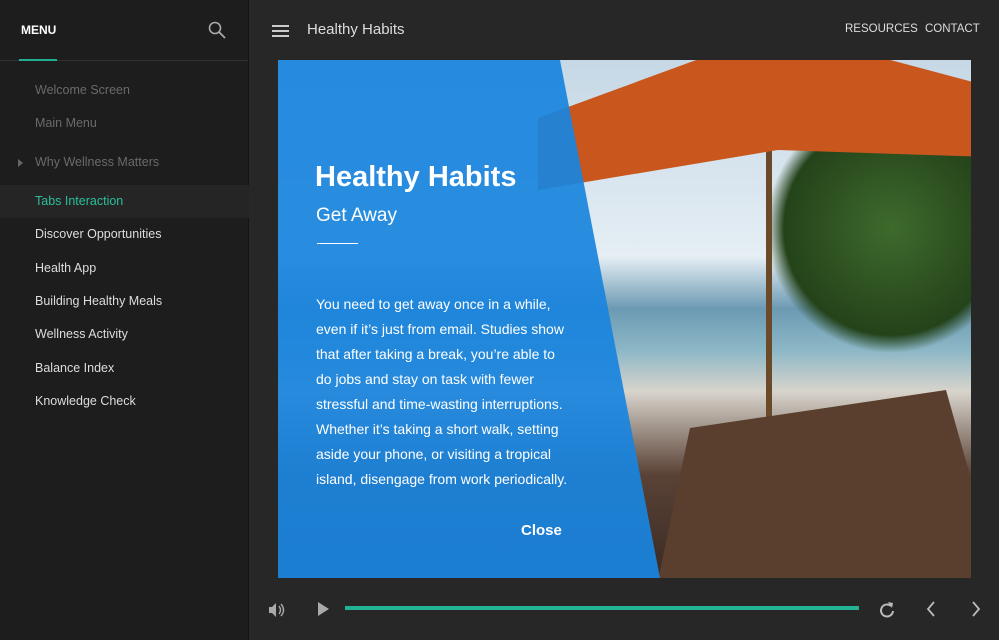 This screenshot has width=999, height=640. What do you see at coordinates (75, 368) in the screenshot?
I see `sidebar-item-label: Balance Index` at bounding box center [75, 368].